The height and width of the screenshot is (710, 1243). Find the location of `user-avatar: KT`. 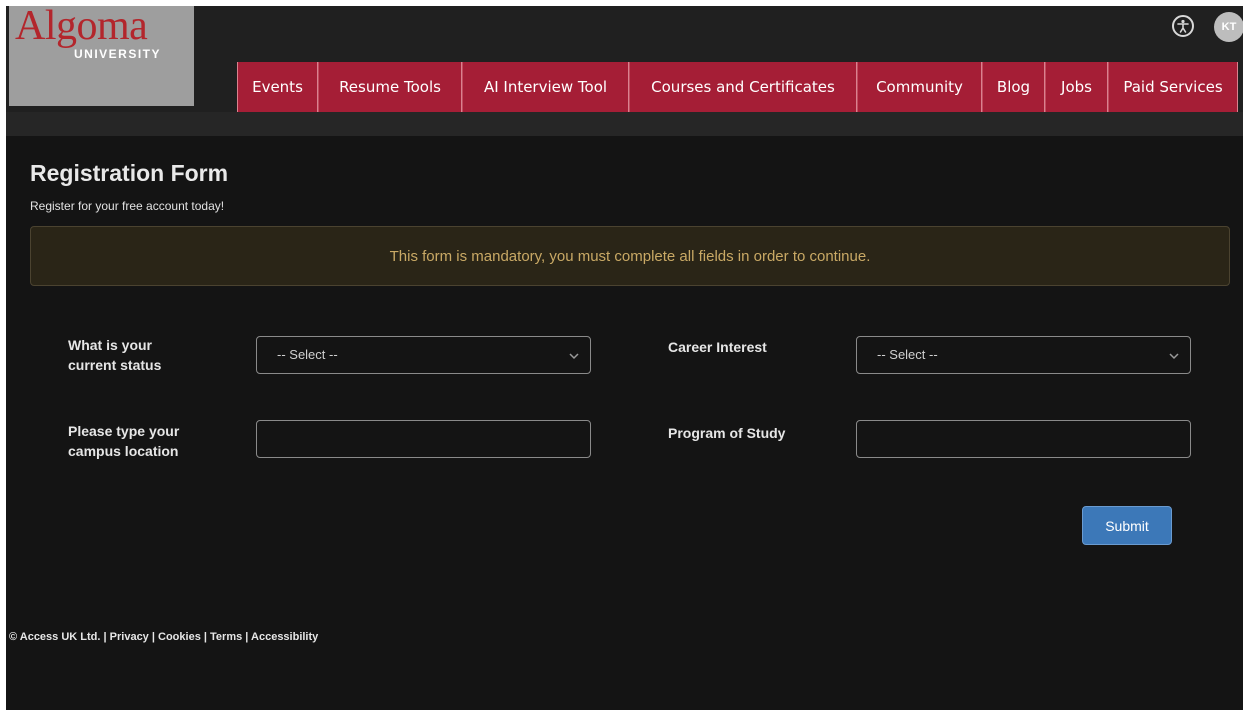

user-avatar: KT is located at coordinates (1228, 27).